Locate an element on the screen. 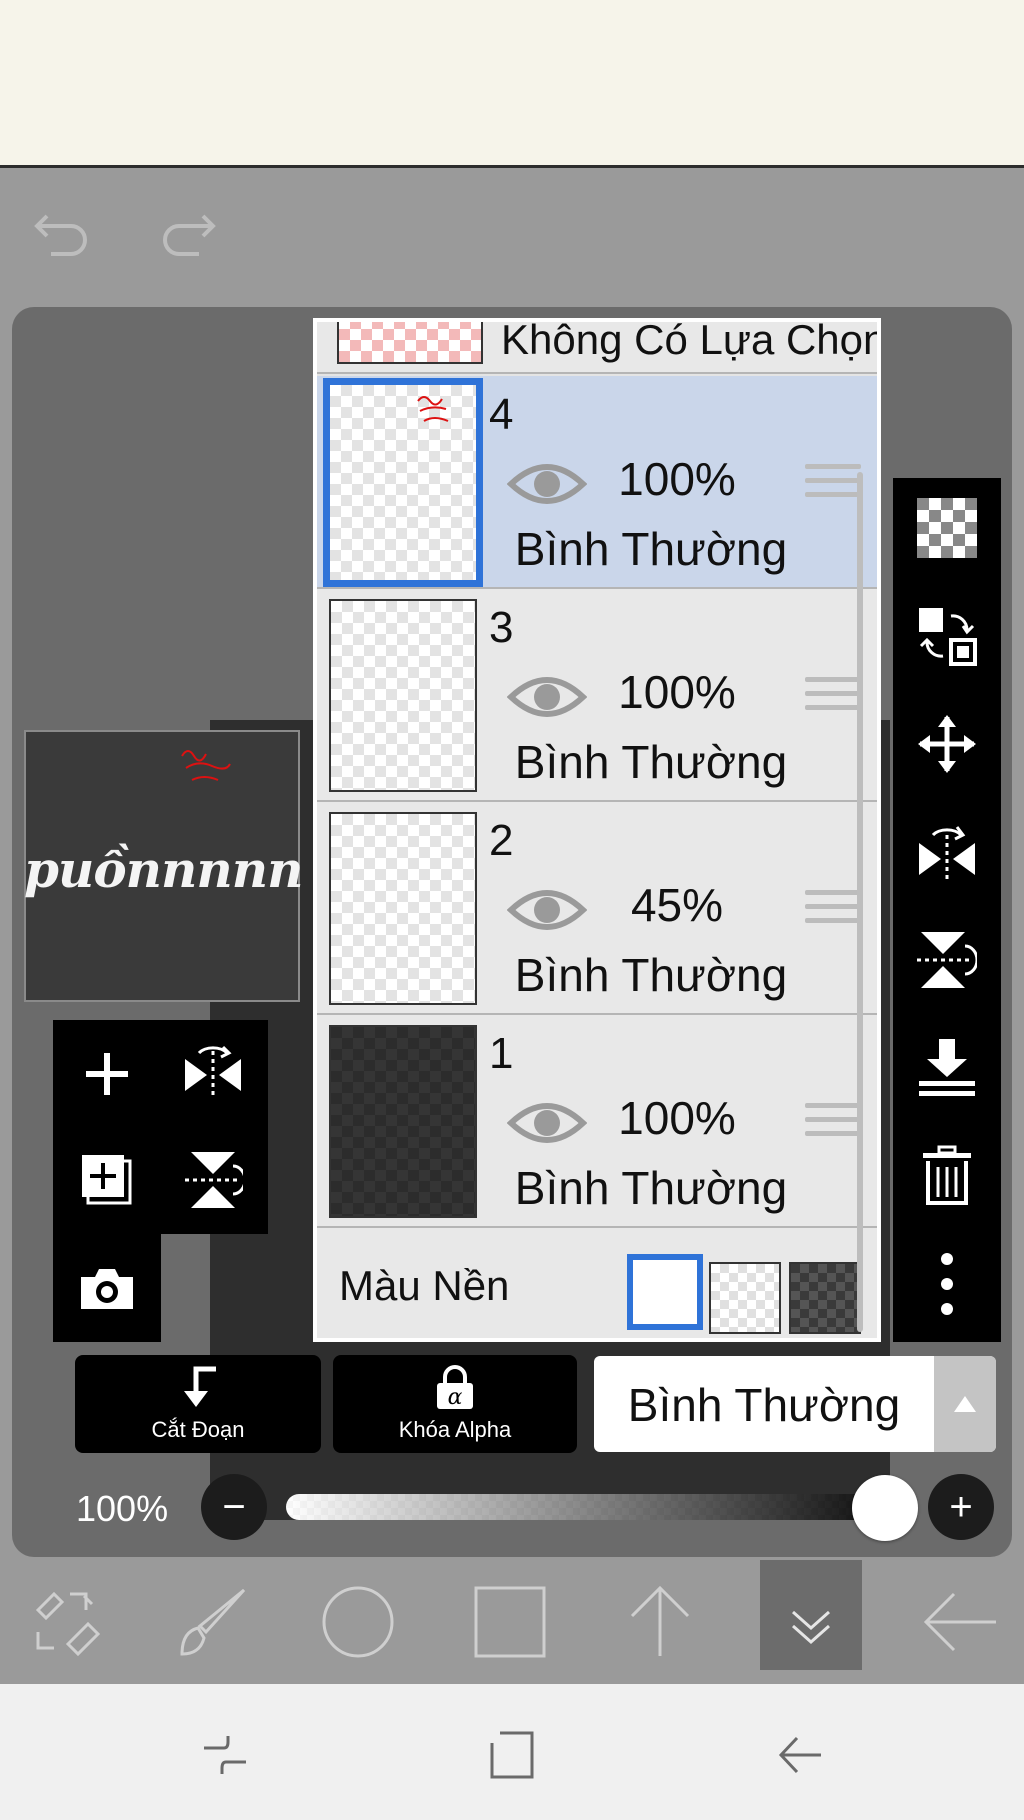 The height and width of the screenshot is (1820, 1024). back-button is located at coordinates (960, 1622).